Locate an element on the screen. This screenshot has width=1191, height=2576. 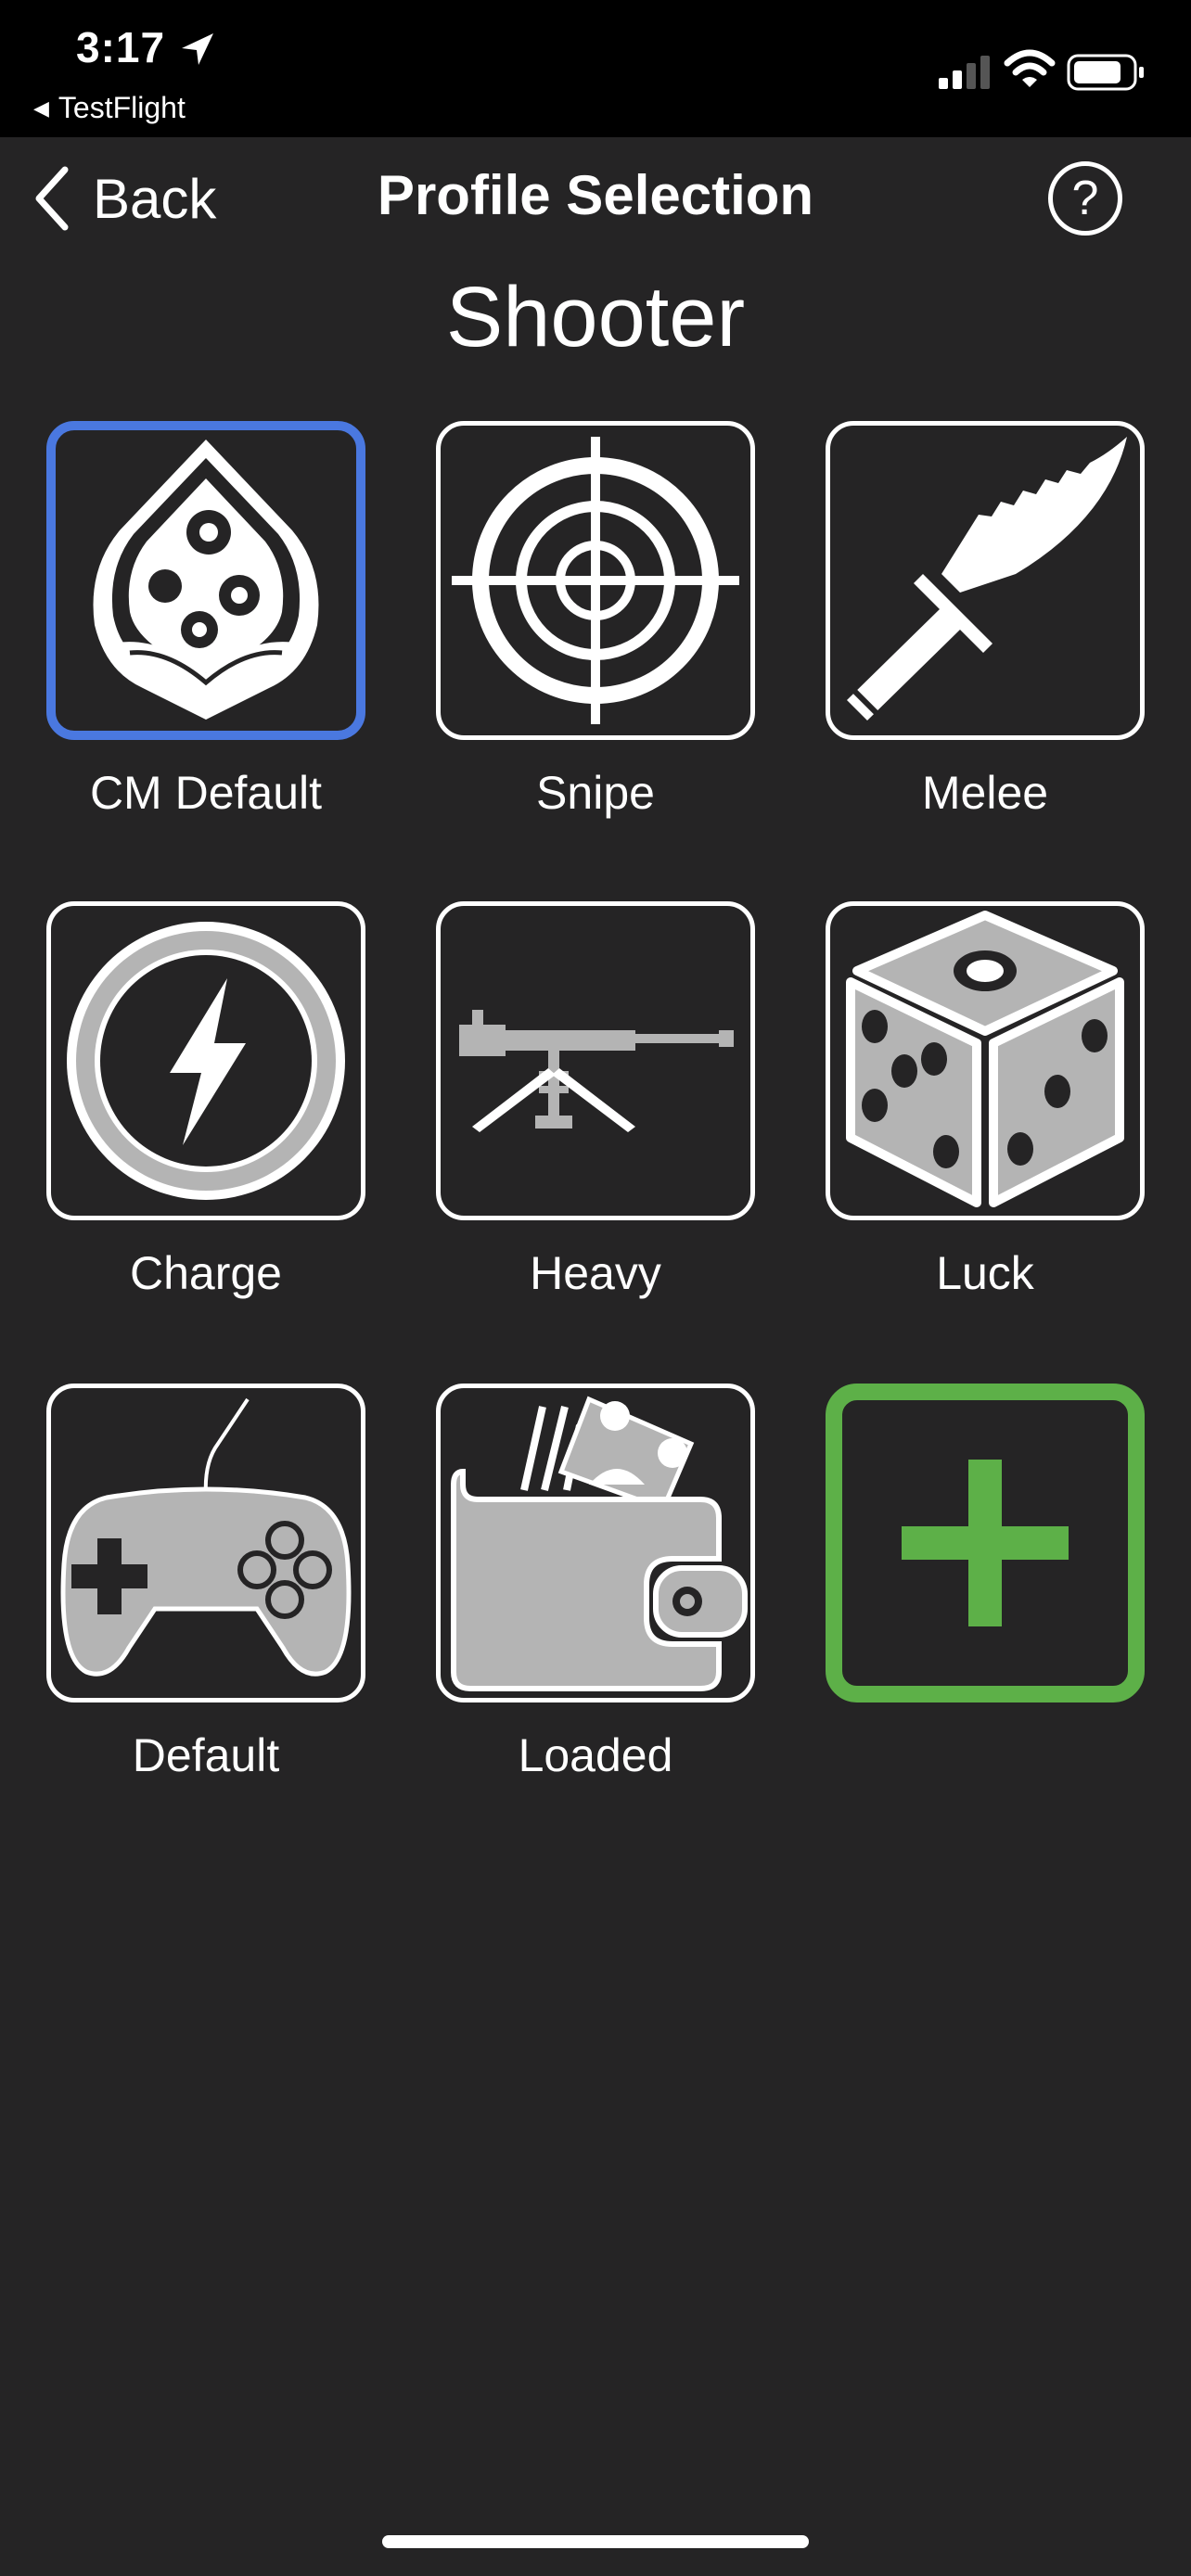
help-button: ? is located at coordinates (1085, 198).